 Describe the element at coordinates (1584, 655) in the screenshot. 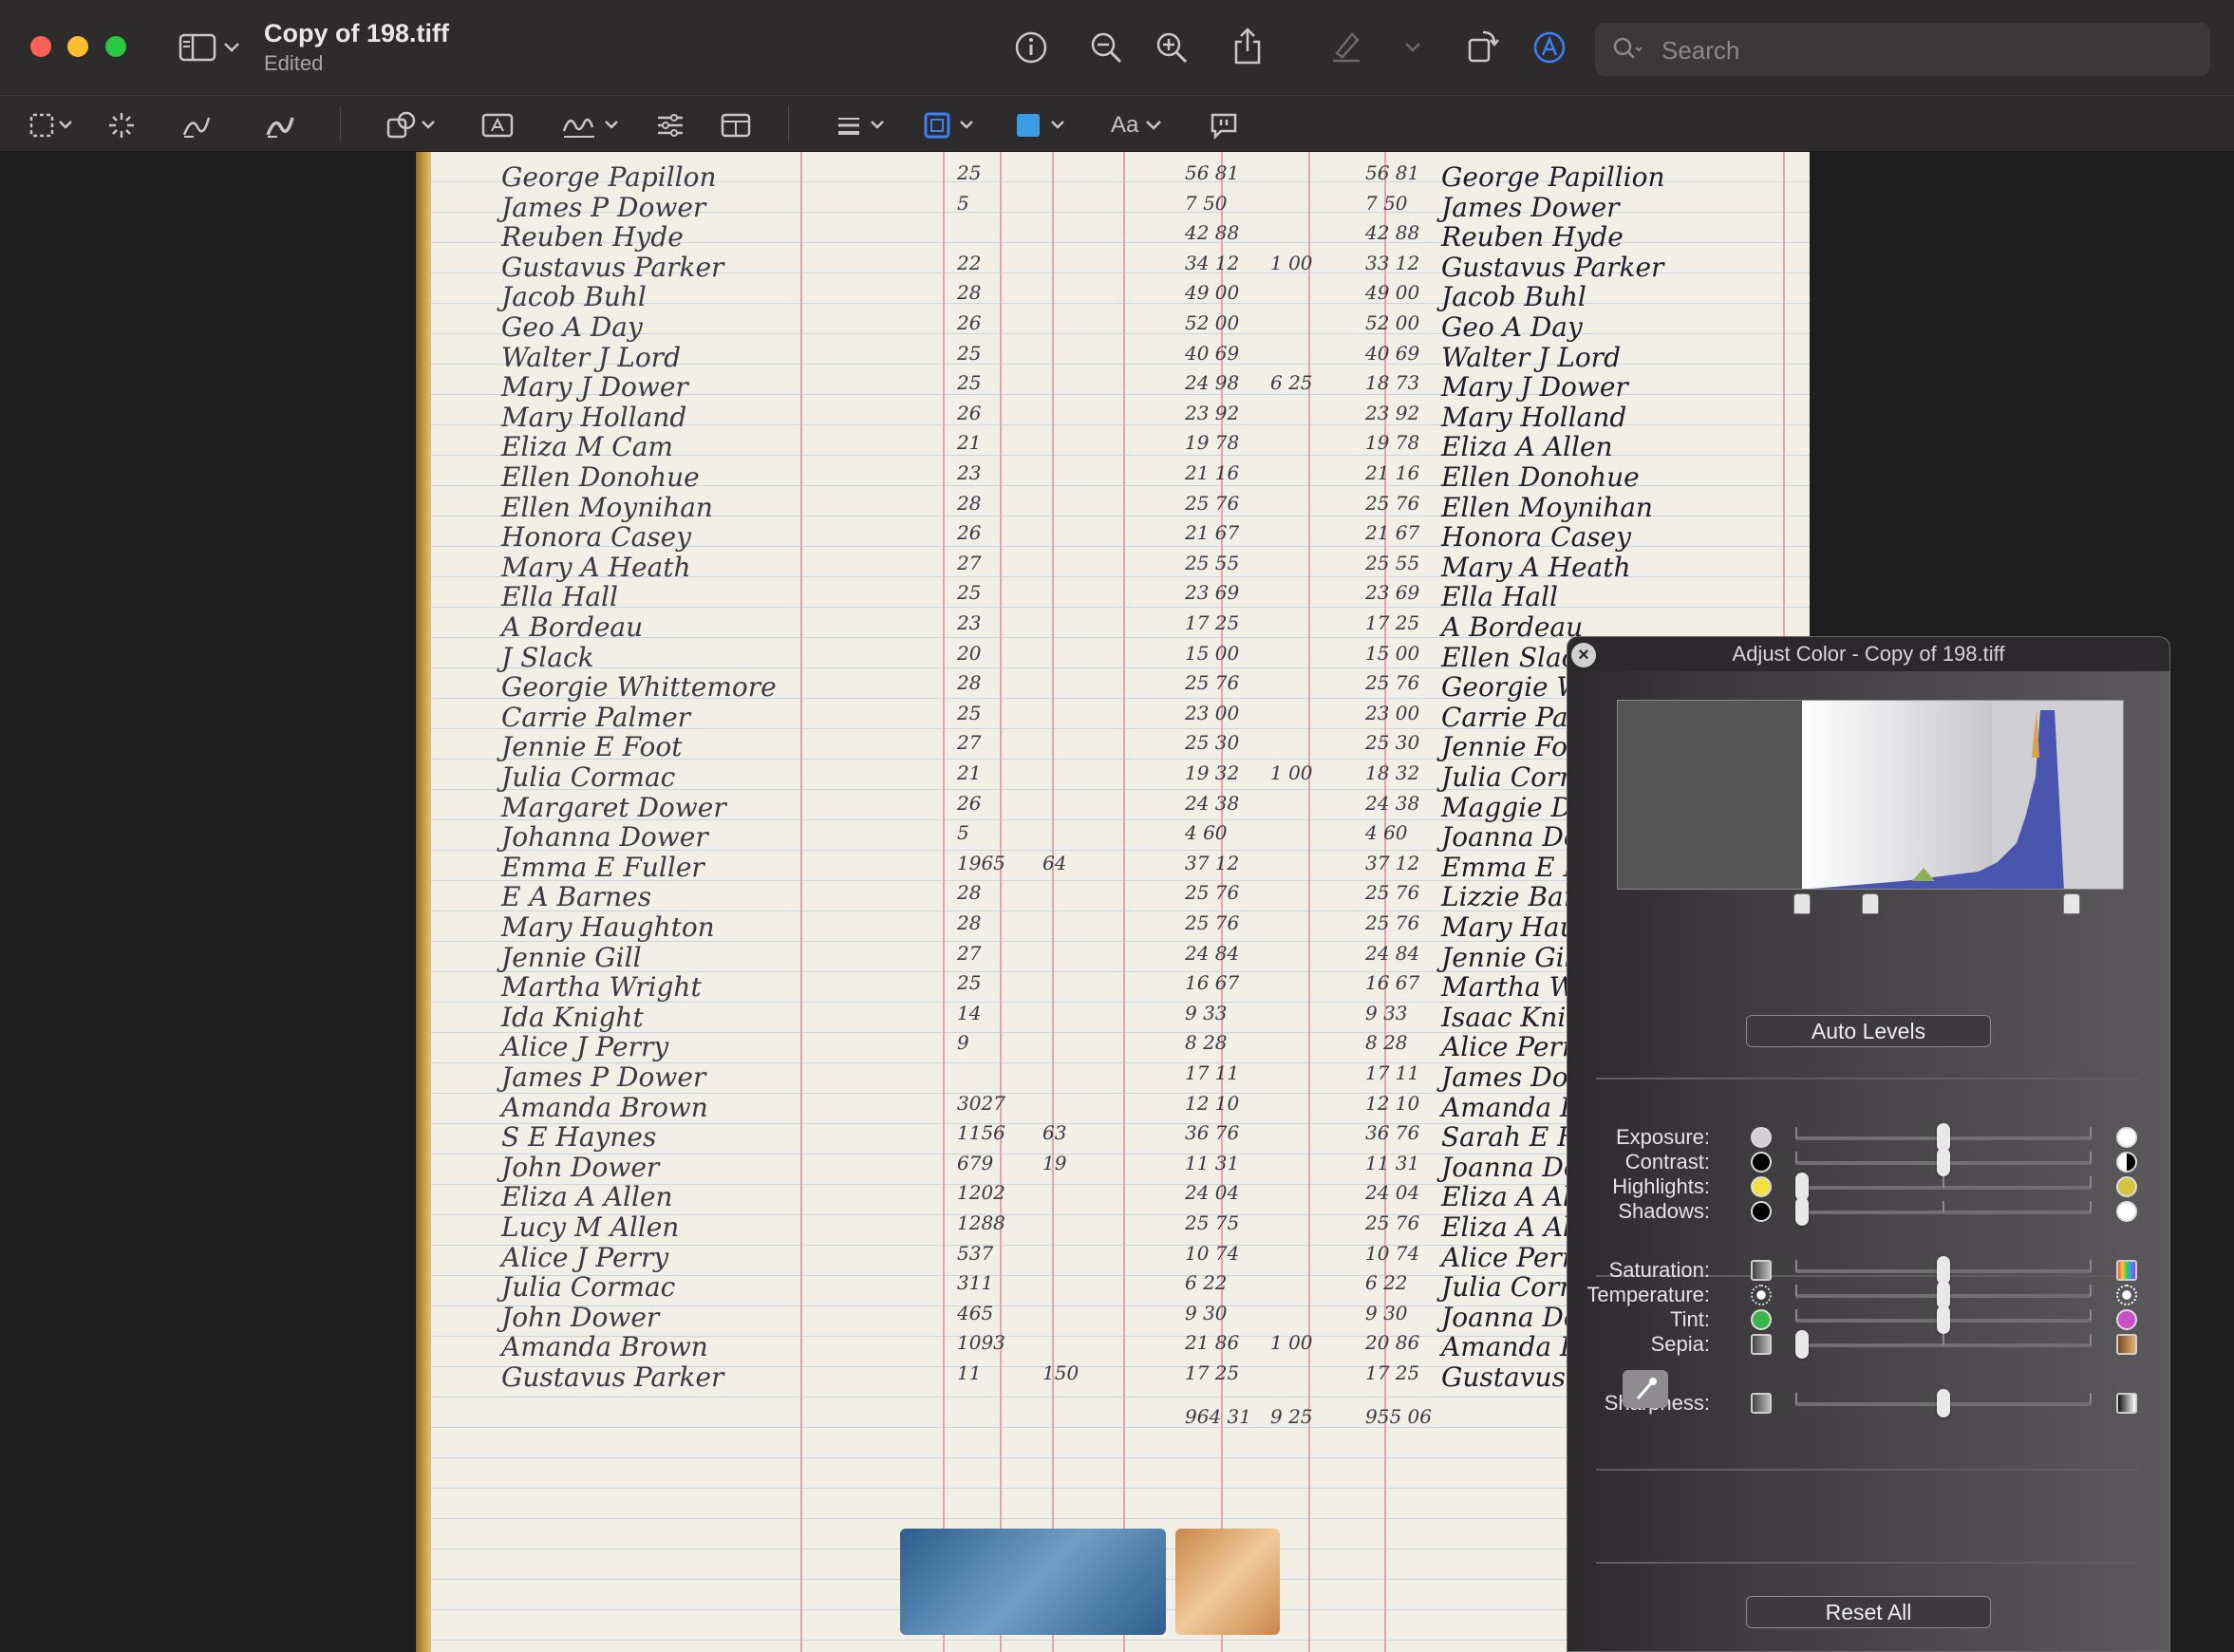

I see `close-icon: ×` at that location.